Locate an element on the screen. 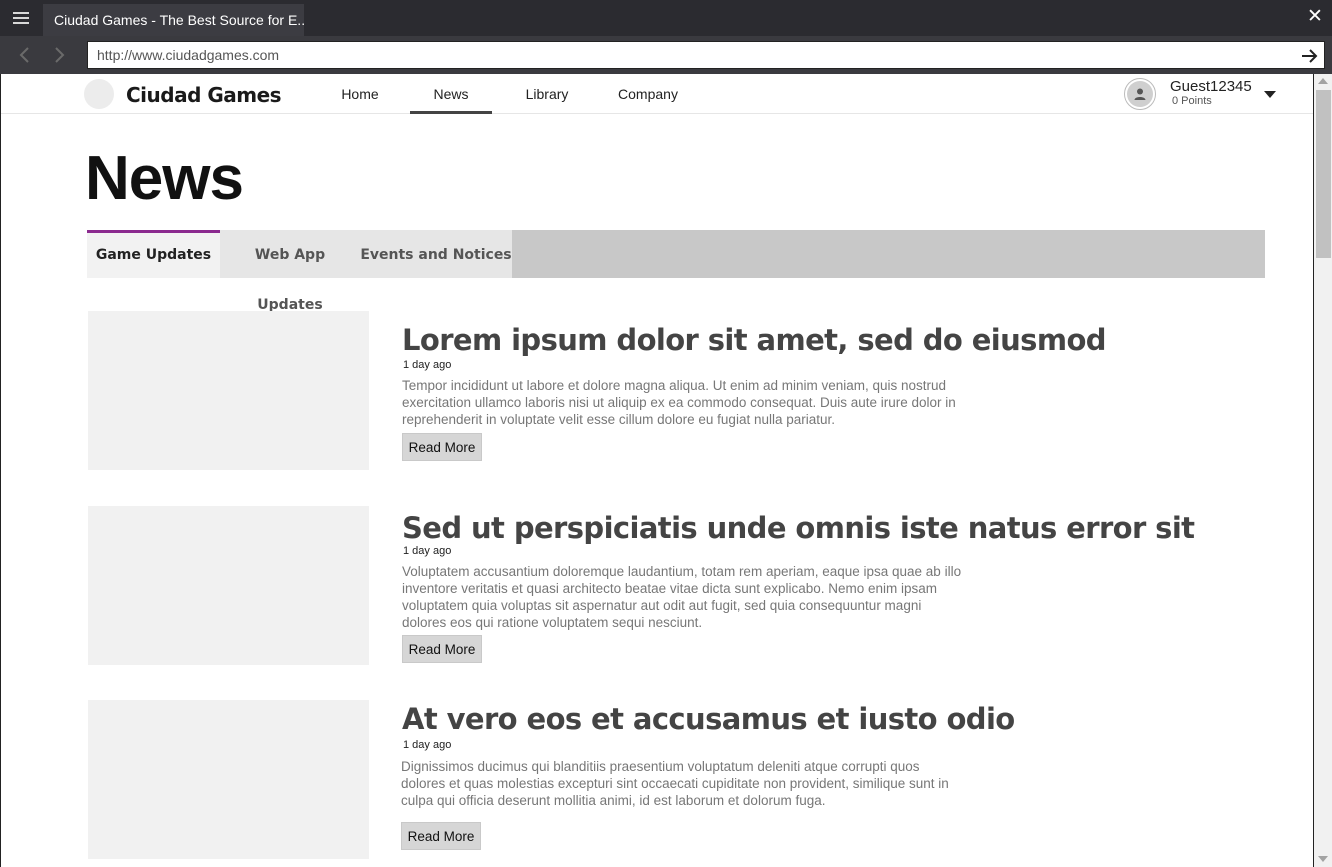  chevron-right-icon is located at coordinates (60, 55).